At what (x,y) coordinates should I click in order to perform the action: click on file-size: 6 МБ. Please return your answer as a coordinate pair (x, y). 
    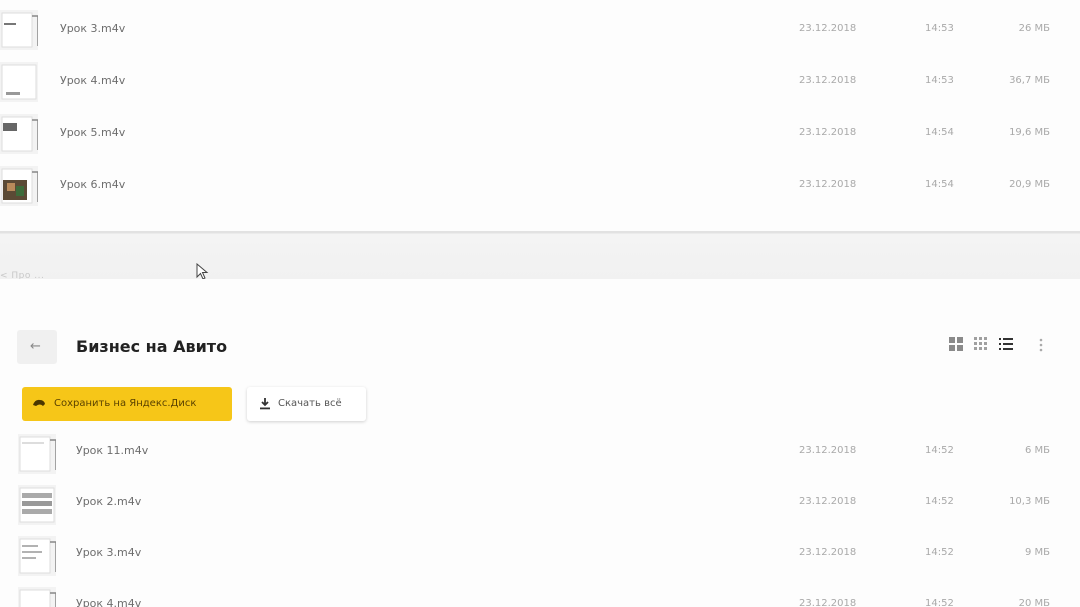
    Looking at the image, I should click on (1037, 450).